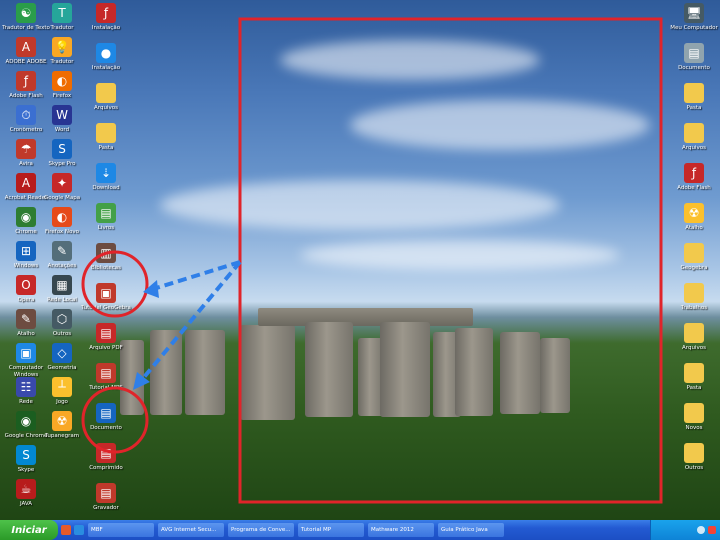  I want to click on tray-antivirus-icon, so click(712, 530).